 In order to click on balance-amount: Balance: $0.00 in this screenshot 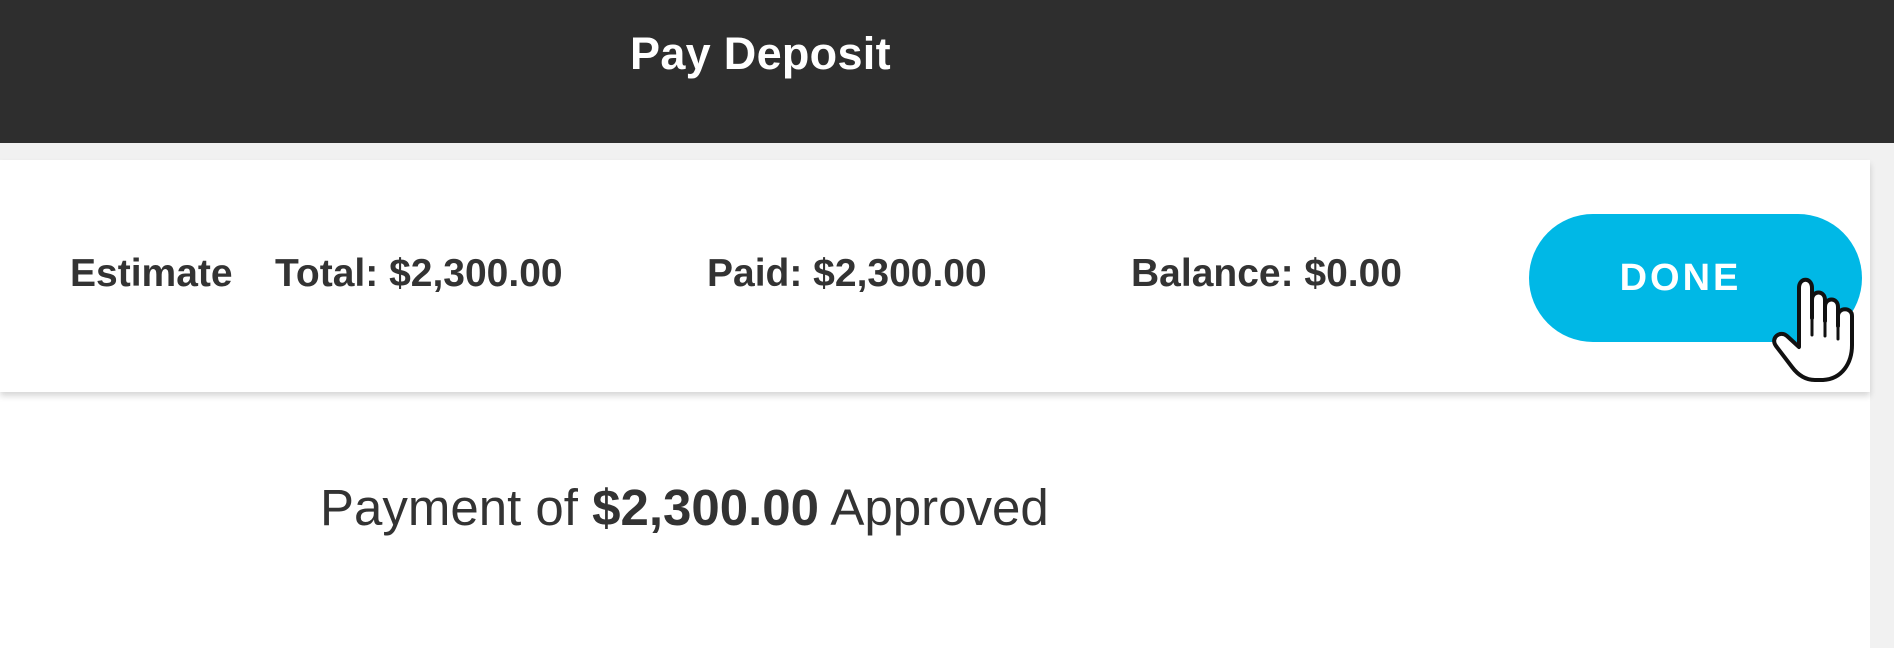, I will do `click(1267, 273)`.